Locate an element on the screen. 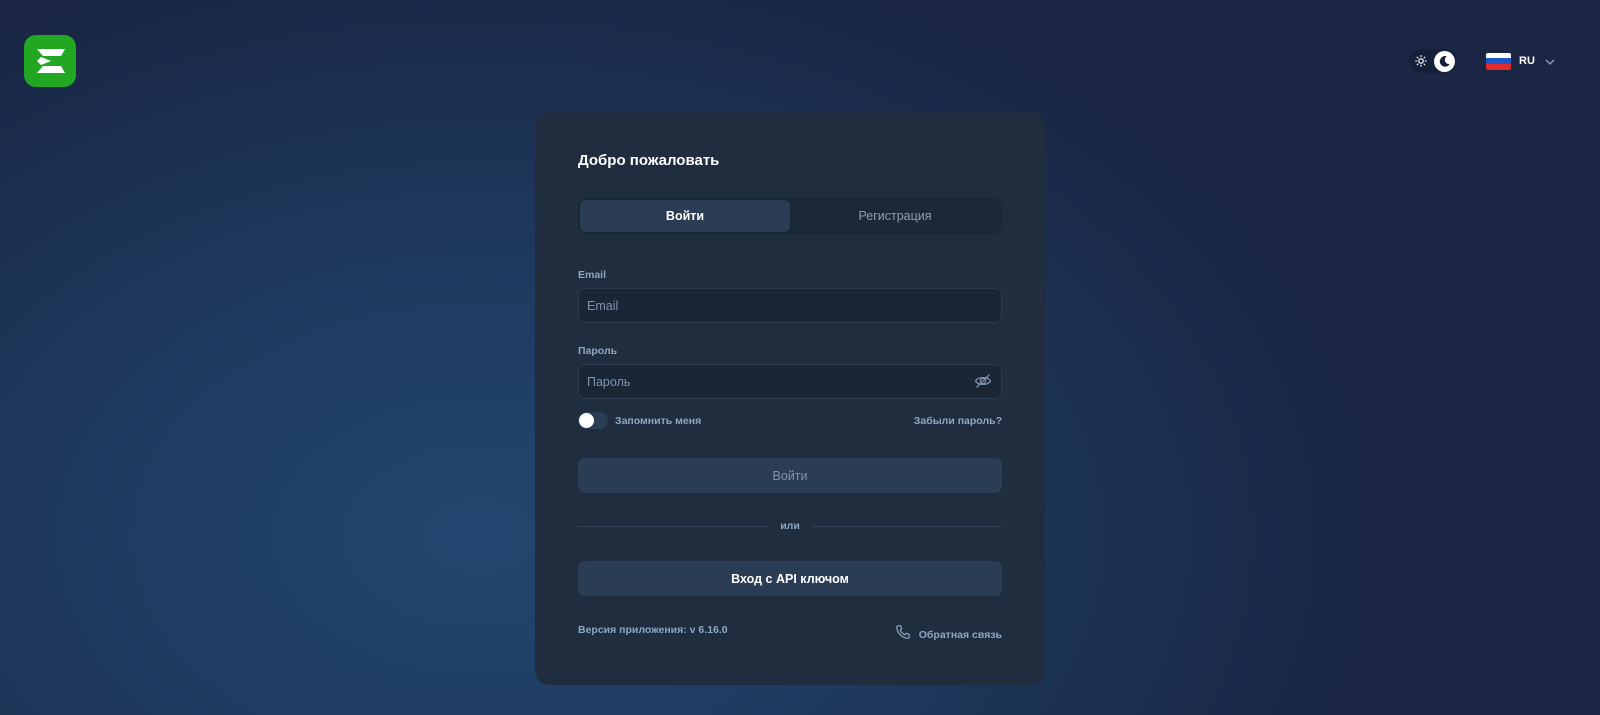 The width and height of the screenshot is (1600, 715). language-selector: RU is located at coordinates (1520, 61).